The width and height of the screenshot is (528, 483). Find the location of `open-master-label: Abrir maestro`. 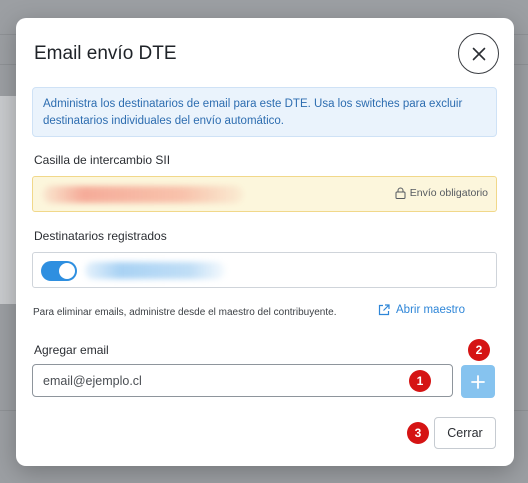

open-master-label: Abrir maestro is located at coordinates (431, 310).